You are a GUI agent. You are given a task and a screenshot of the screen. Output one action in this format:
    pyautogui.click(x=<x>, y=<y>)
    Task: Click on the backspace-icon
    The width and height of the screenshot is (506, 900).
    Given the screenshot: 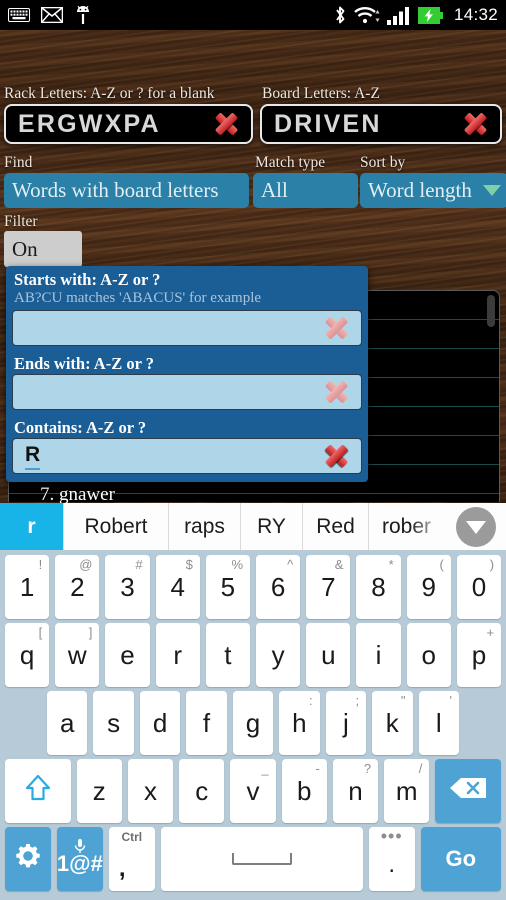 What is the action you would take?
    pyautogui.click(x=468, y=791)
    